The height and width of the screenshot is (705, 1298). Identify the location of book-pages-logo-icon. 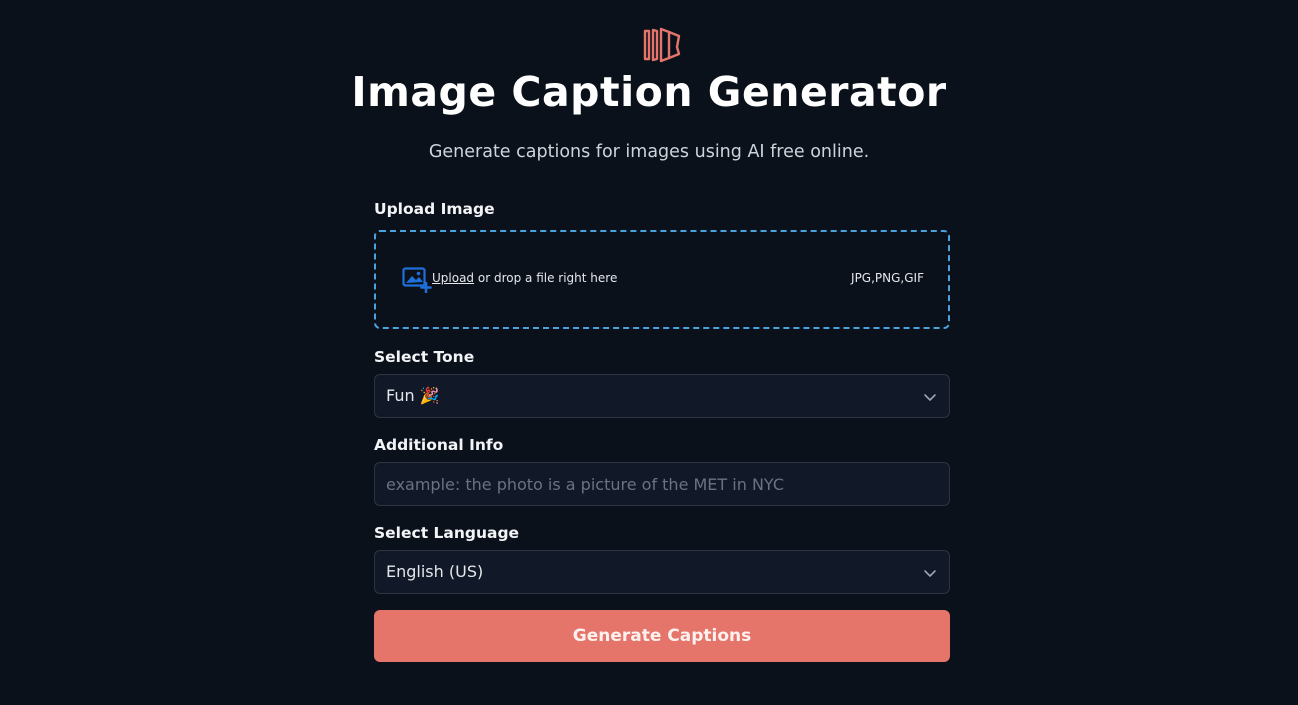
(662, 45).